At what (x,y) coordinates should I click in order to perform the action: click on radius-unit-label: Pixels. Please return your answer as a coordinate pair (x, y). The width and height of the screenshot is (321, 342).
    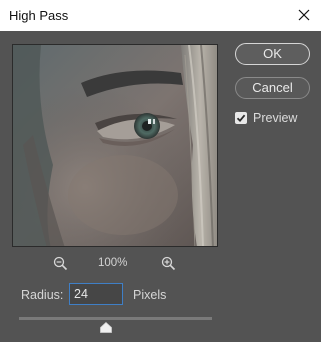
    Looking at the image, I should click on (150, 295).